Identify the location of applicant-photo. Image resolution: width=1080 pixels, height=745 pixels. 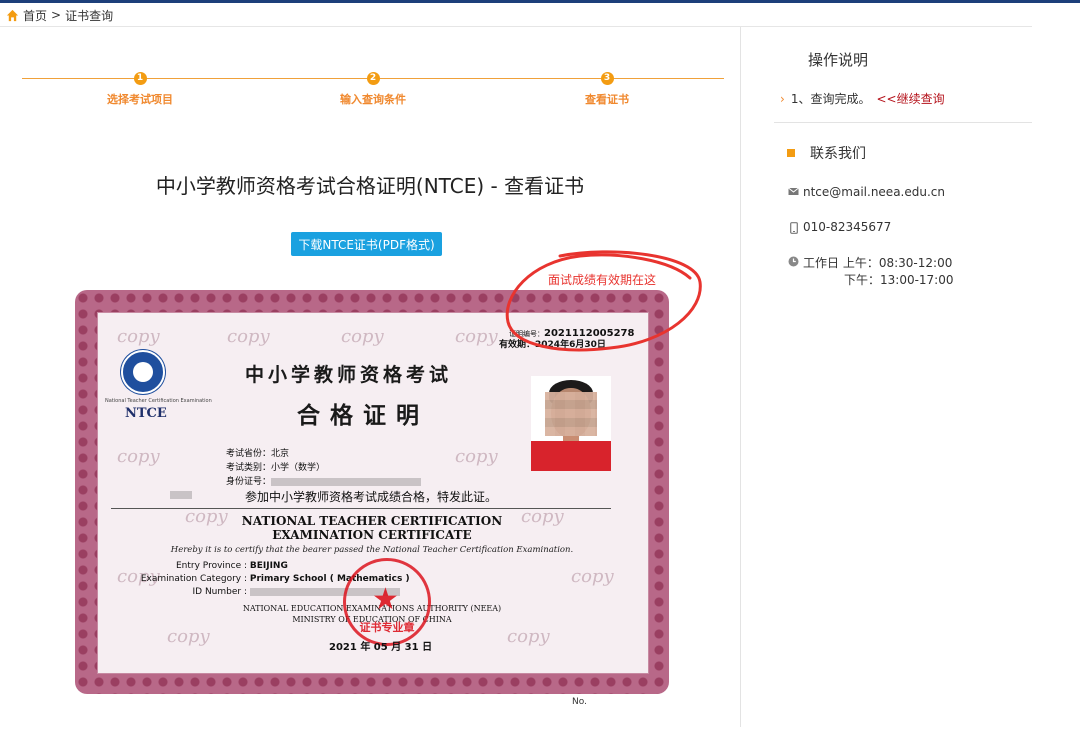
(571, 423).